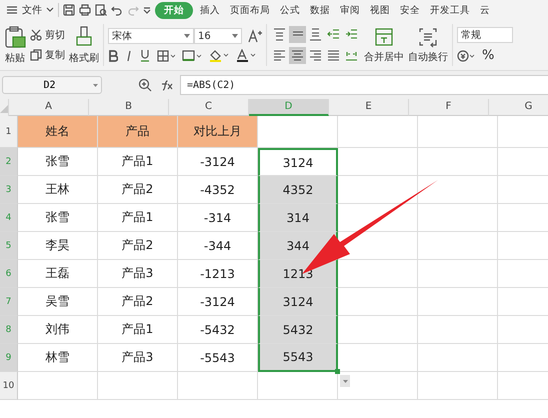 This screenshot has width=548, height=418. What do you see at coordinates (246, 55) in the screenshot?
I see `font-color-icon` at bounding box center [246, 55].